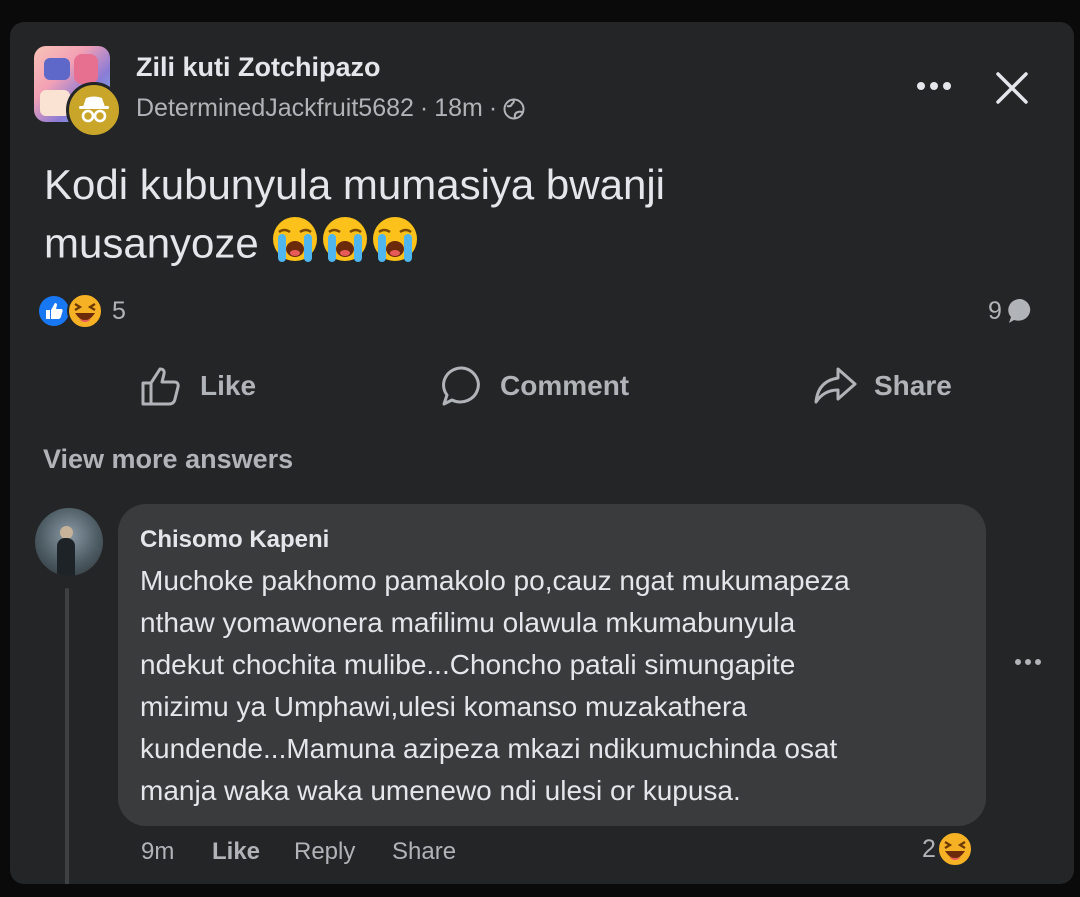  I want to click on like-label: Like, so click(228, 385).